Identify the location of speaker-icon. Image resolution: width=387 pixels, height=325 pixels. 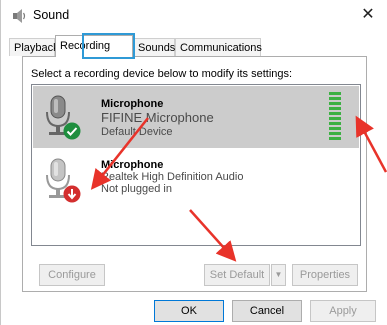
(19, 16).